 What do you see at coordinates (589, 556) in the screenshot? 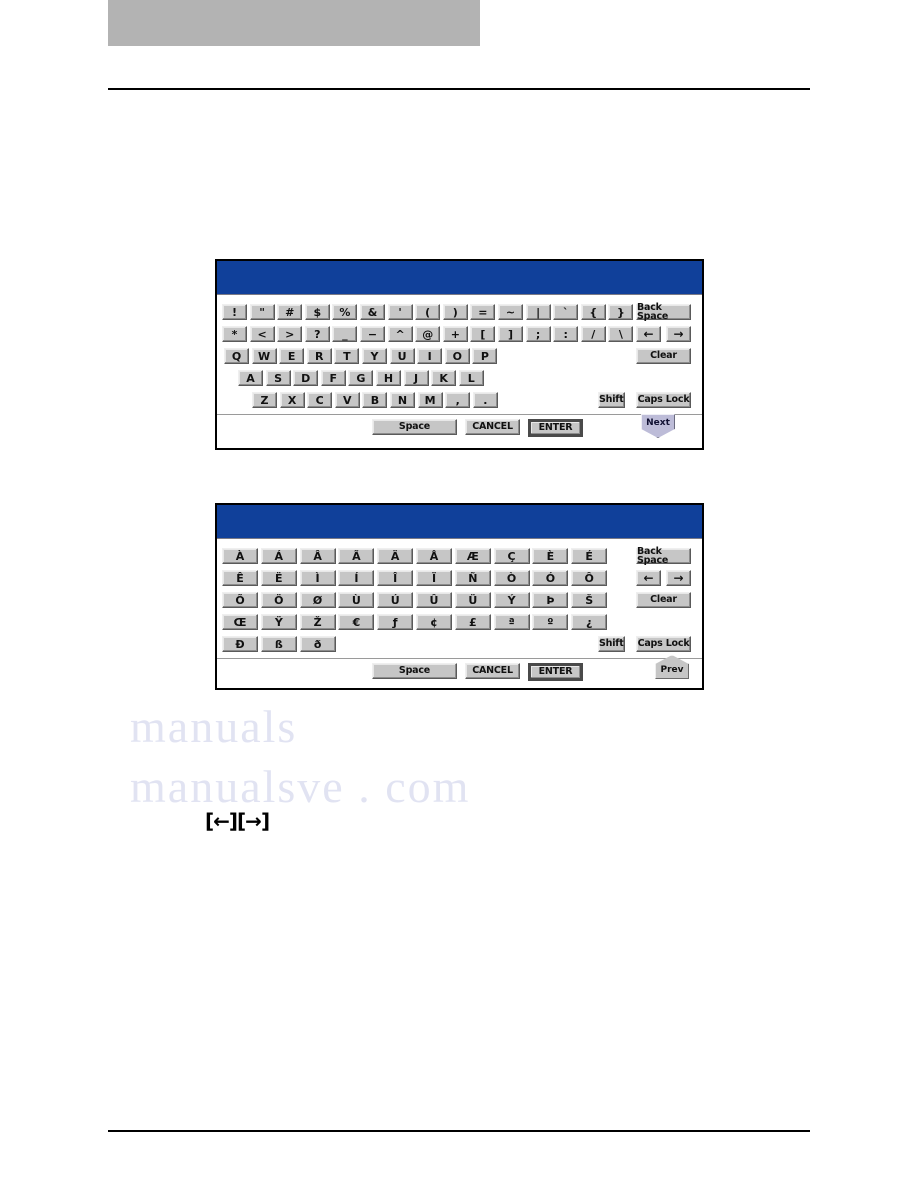
I see `key-char-c9: É` at bounding box center [589, 556].